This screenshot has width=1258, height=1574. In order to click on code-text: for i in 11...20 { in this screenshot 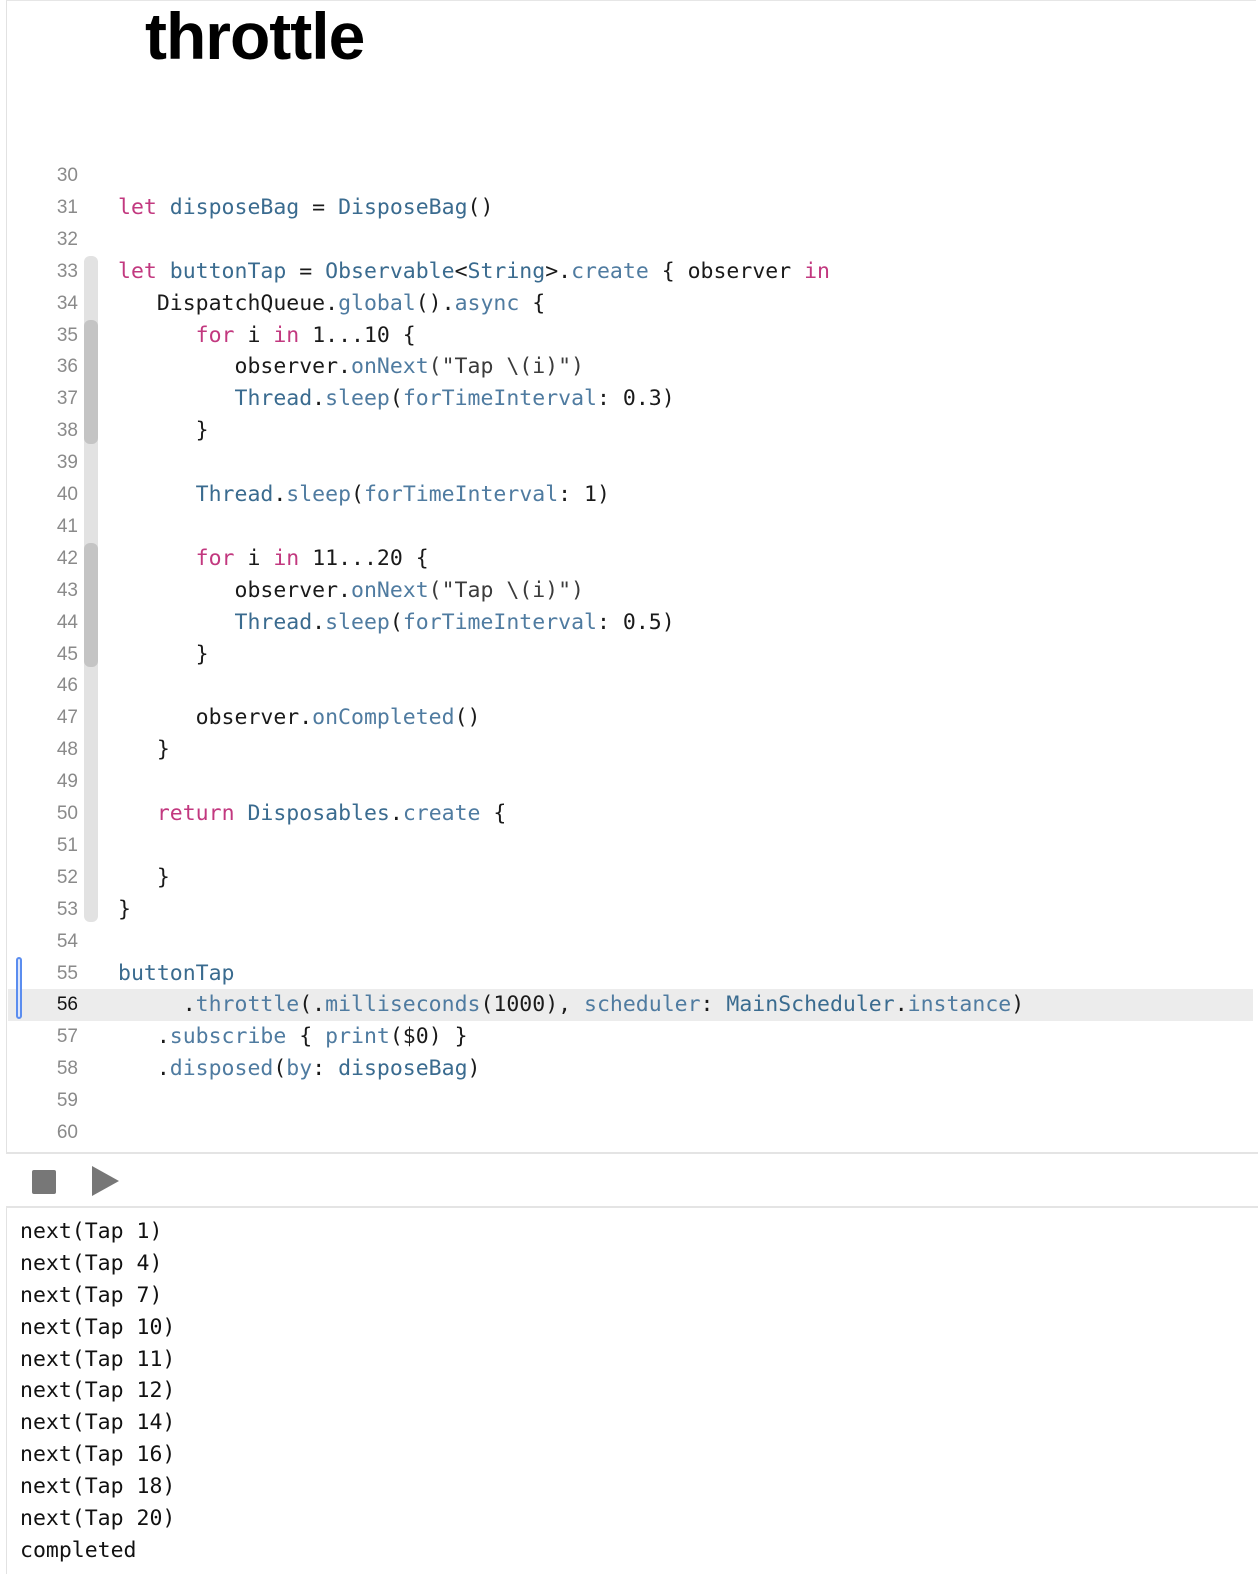, I will do `click(273, 559)`.